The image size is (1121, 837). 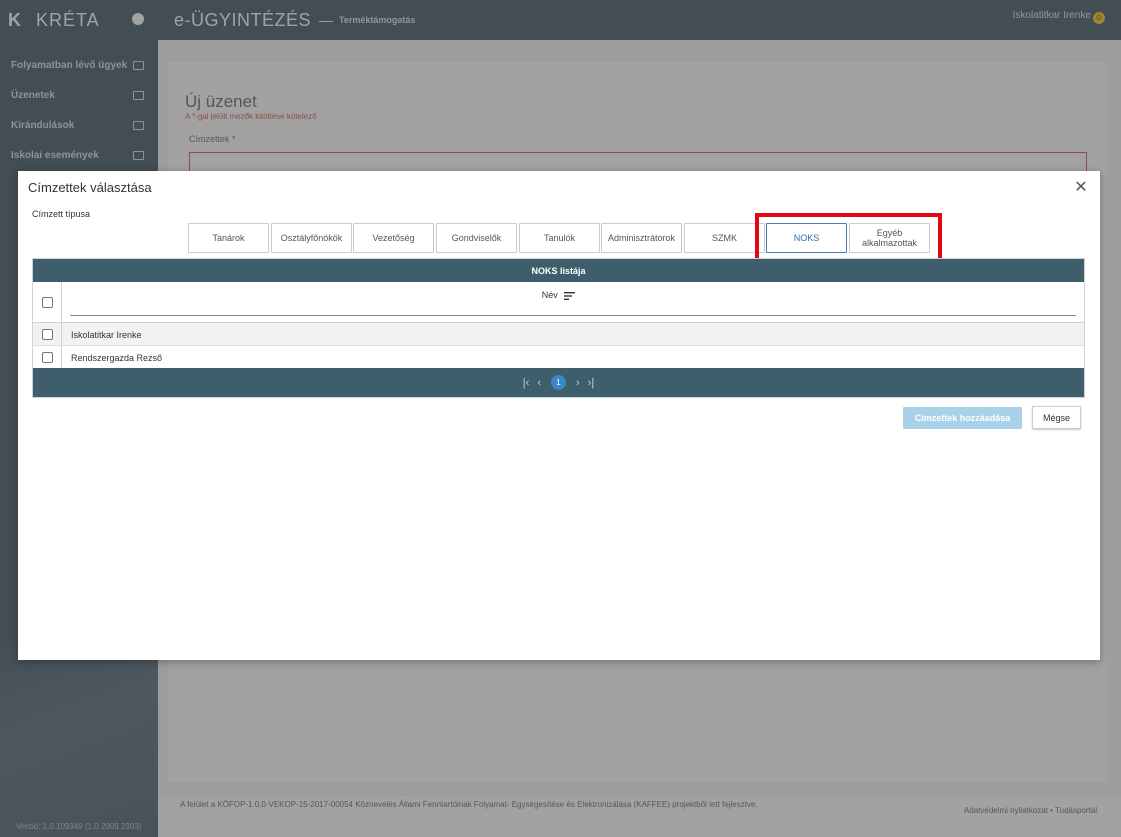 I want to click on grid-header-row: Név, so click(x=558, y=302).